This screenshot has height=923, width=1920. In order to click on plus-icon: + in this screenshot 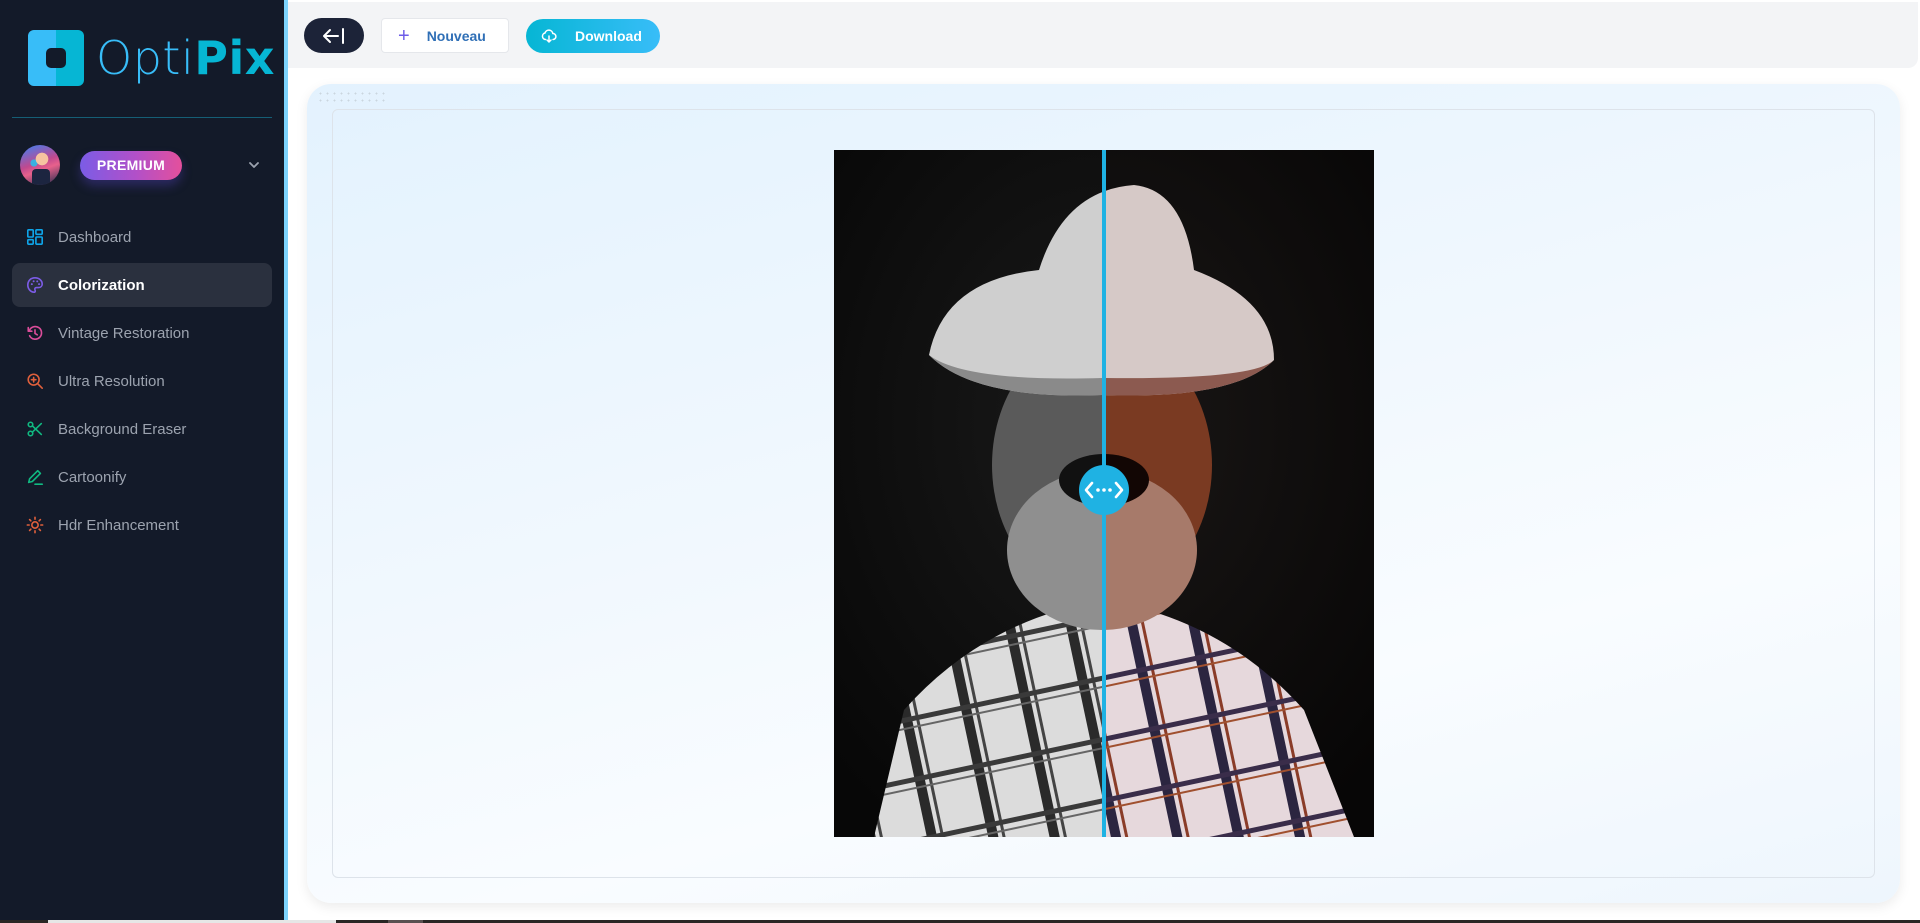, I will do `click(404, 35)`.